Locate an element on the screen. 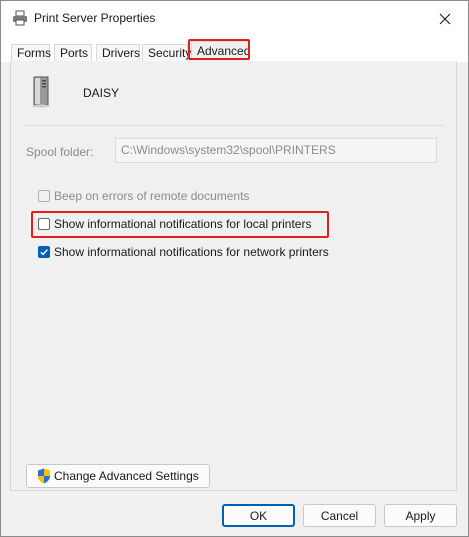 The width and height of the screenshot is (469, 537). server-name: DAISY is located at coordinates (101, 93).